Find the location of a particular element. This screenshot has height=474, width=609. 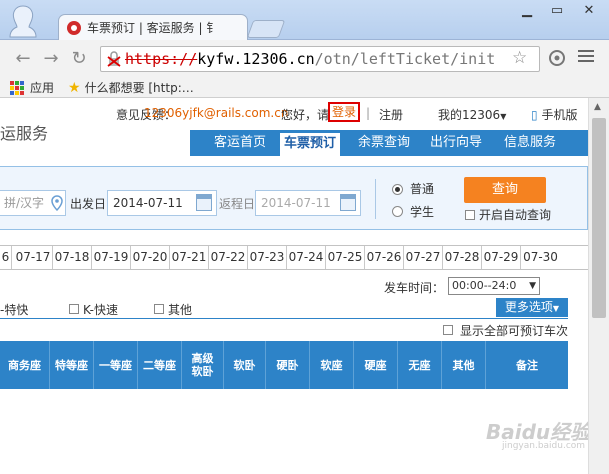

minimize-icon: ▁ is located at coordinates (527, 11).